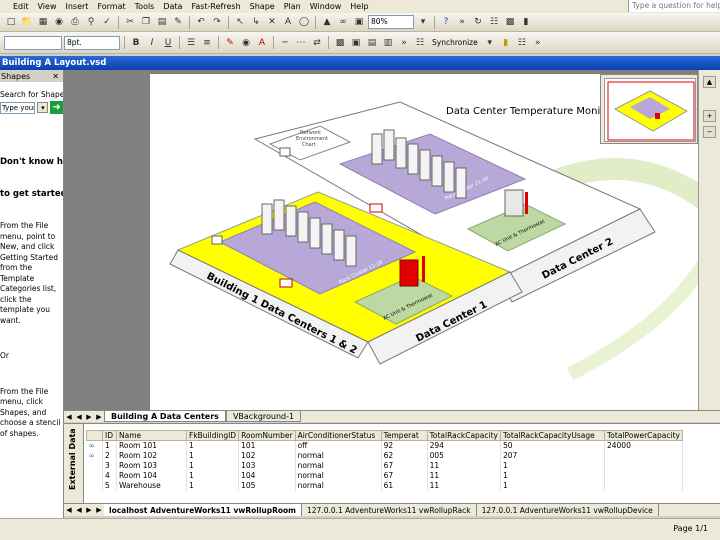 The width and height of the screenshot is (720, 540). What do you see at coordinates (151, 445) in the screenshot?
I see `cell-name: Room 101` at bounding box center [151, 445].